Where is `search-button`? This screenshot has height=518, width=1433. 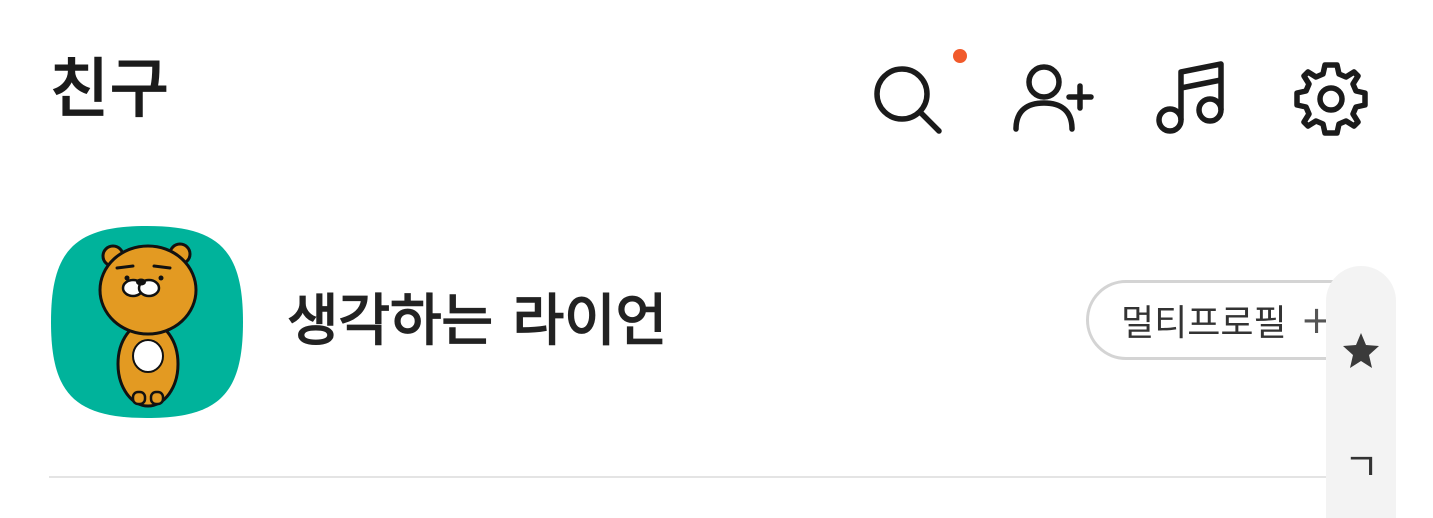
search-button is located at coordinates (908, 100).